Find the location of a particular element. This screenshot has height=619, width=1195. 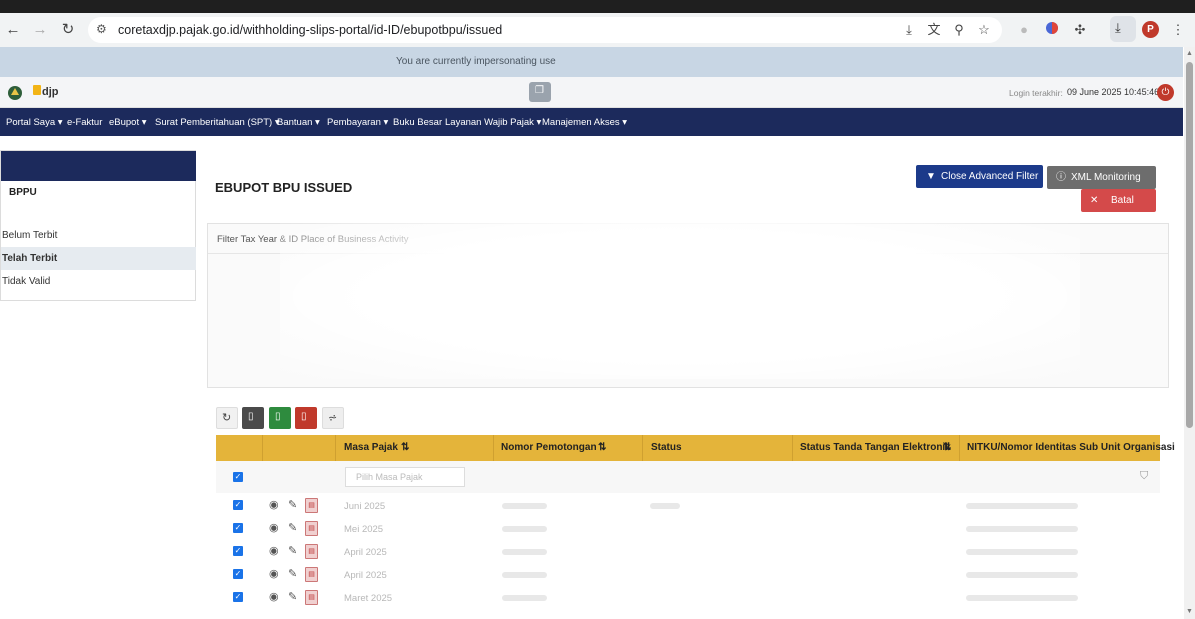

window-top-strip is located at coordinates (597, 6).